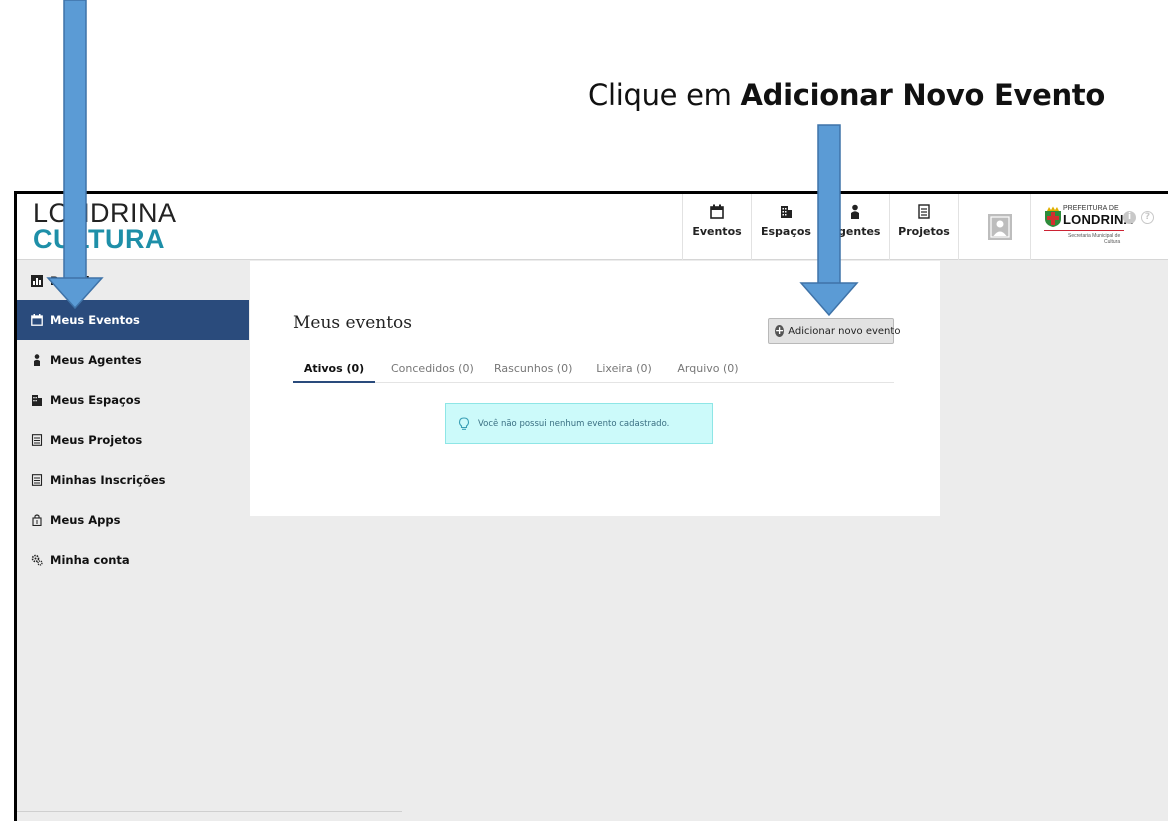 The image size is (1168, 821). Describe the element at coordinates (533, 371) in the screenshot. I see `tab-rascunhos: Rascunhos (0)` at that location.